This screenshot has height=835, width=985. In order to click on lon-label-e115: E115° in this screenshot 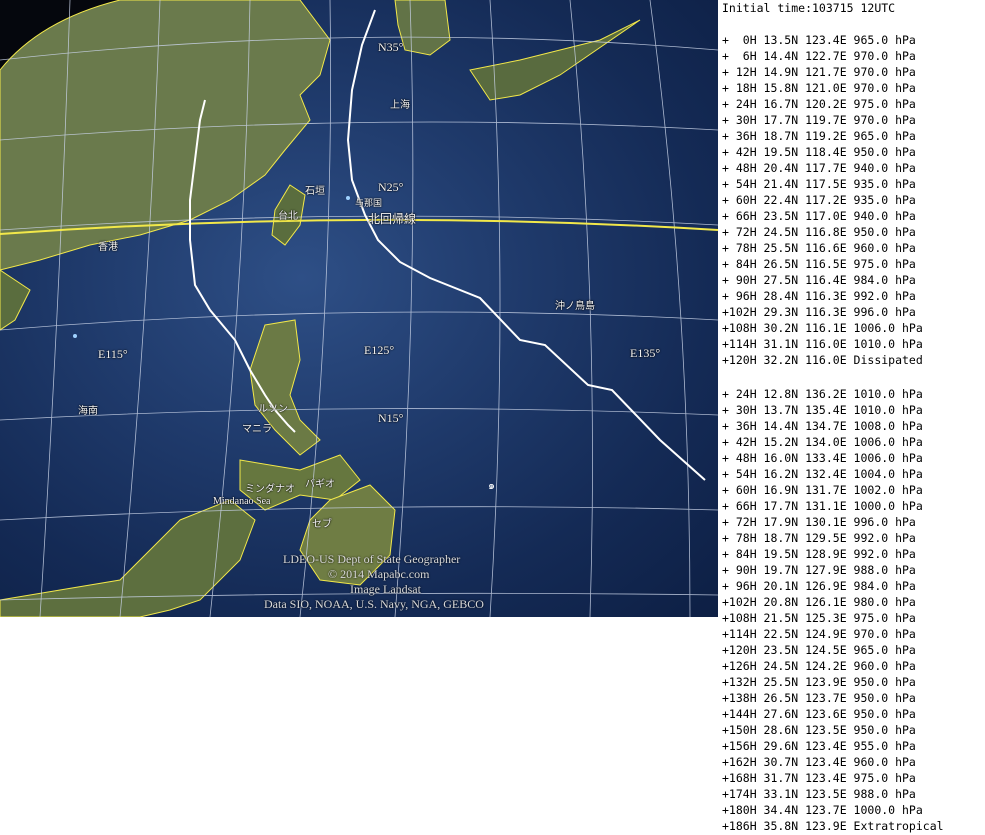, I will do `click(113, 354)`.